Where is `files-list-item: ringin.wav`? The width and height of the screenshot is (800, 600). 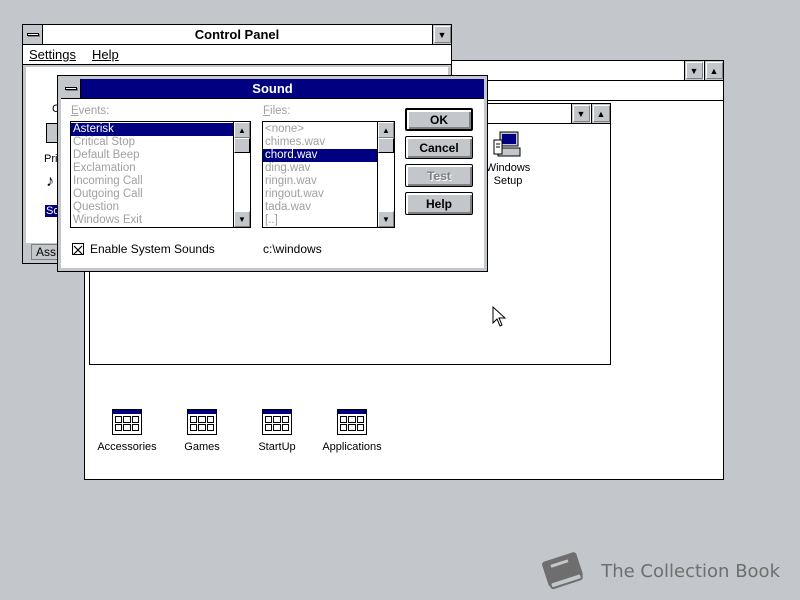 files-list-item: ringin.wav is located at coordinates (320, 181).